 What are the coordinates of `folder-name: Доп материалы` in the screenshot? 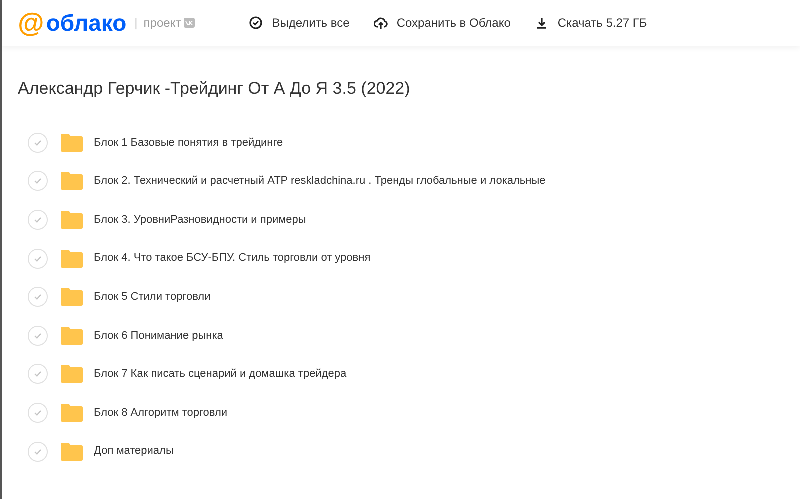 It's located at (134, 451).